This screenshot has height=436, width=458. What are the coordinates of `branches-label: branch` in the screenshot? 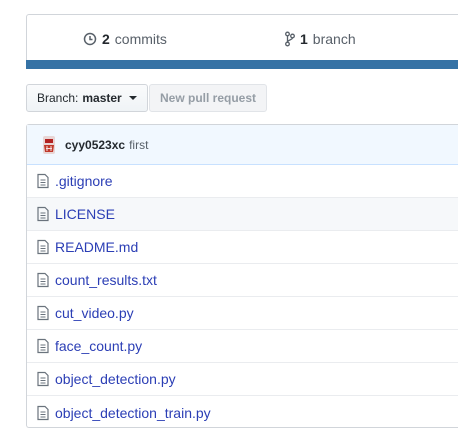 It's located at (334, 39).